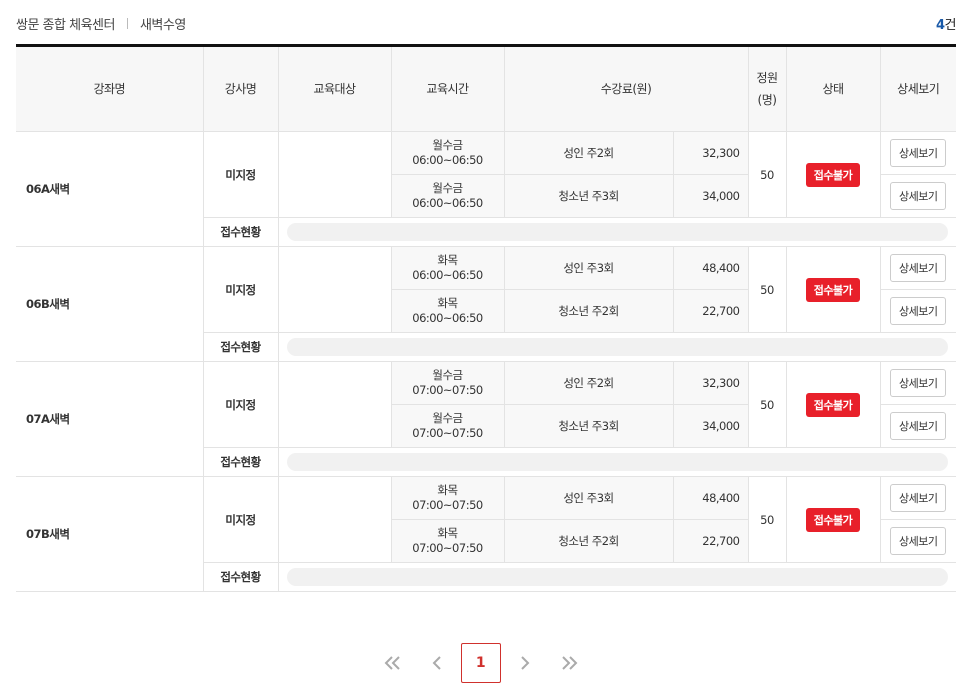 This screenshot has width=961, height=692. Describe the element at coordinates (940, 25) in the screenshot. I see `result-count-number: 4` at that location.